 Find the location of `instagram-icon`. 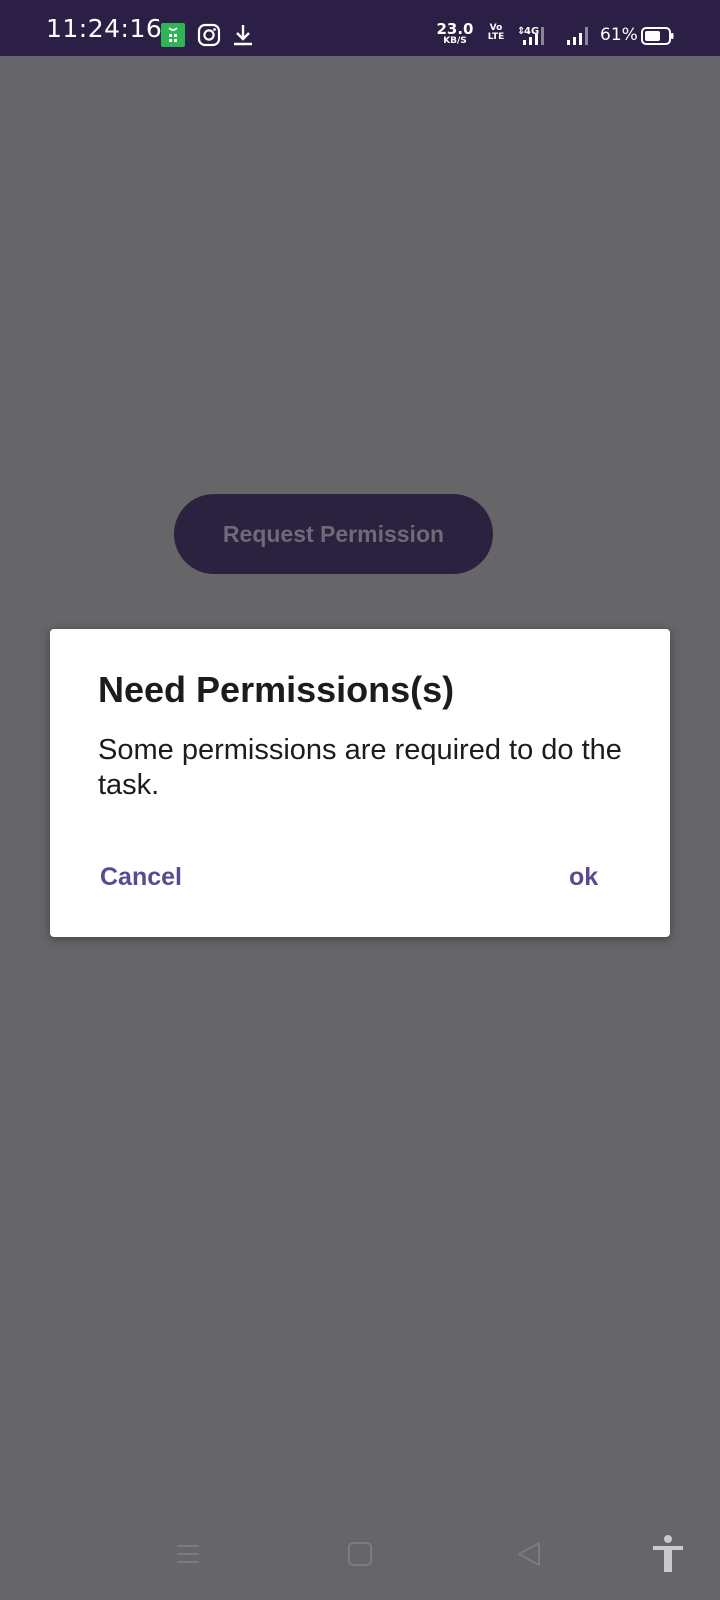

instagram-icon is located at coordinates (209, 37).